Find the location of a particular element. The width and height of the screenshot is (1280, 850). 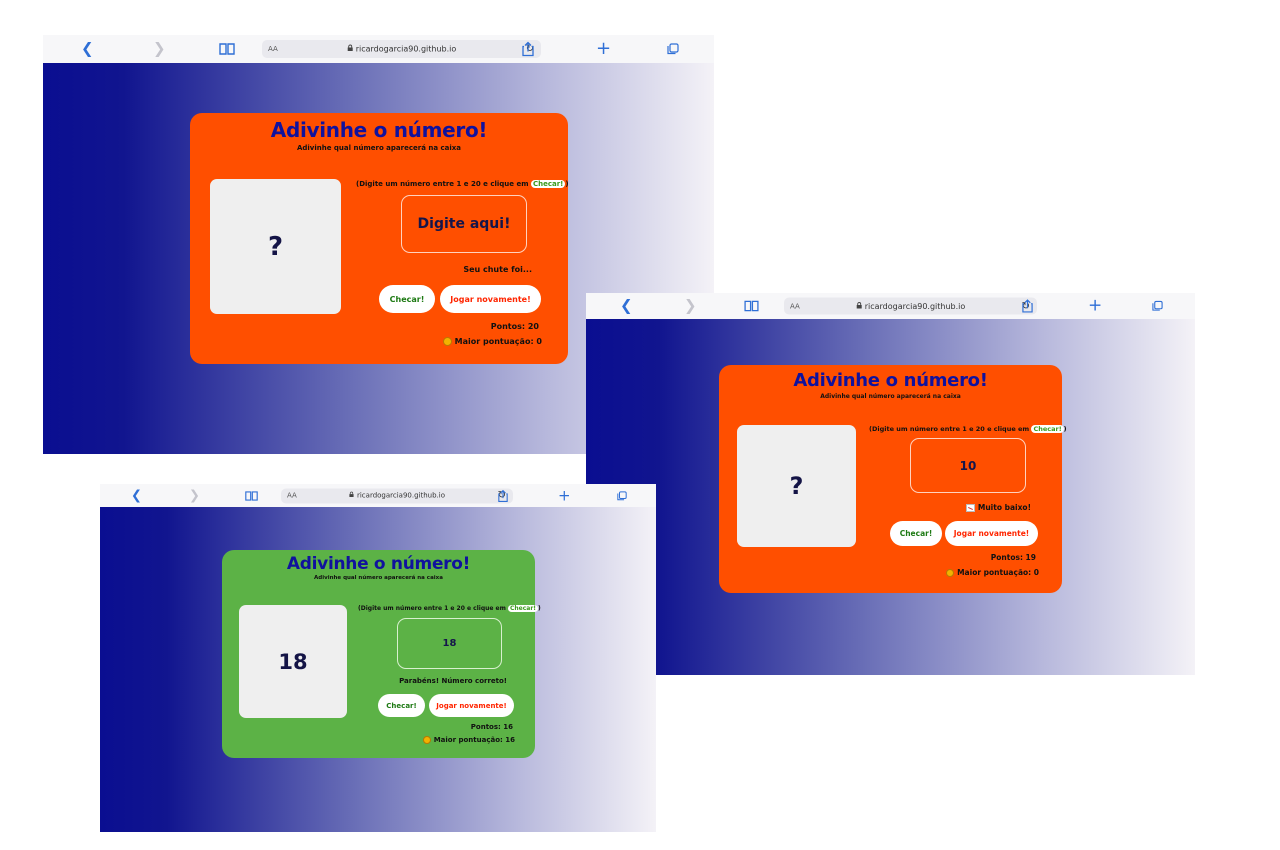

guess-input: Digite aqui! is located at coordinates (464, 224).